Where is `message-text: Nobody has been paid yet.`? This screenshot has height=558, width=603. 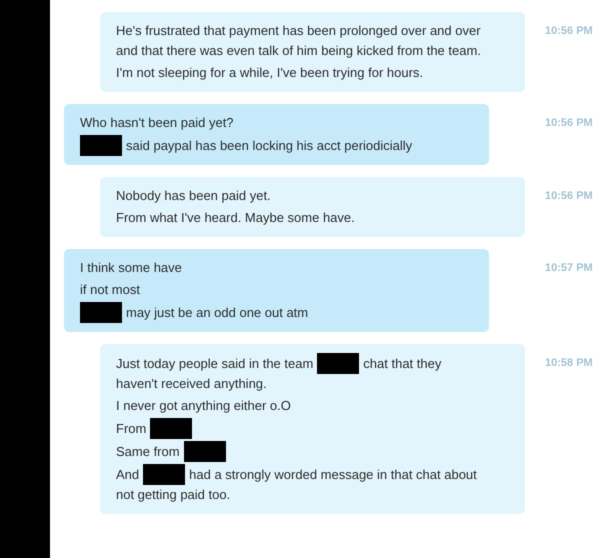 message-text: Nobody has been paid yet. is located at coordinates (193, 195).